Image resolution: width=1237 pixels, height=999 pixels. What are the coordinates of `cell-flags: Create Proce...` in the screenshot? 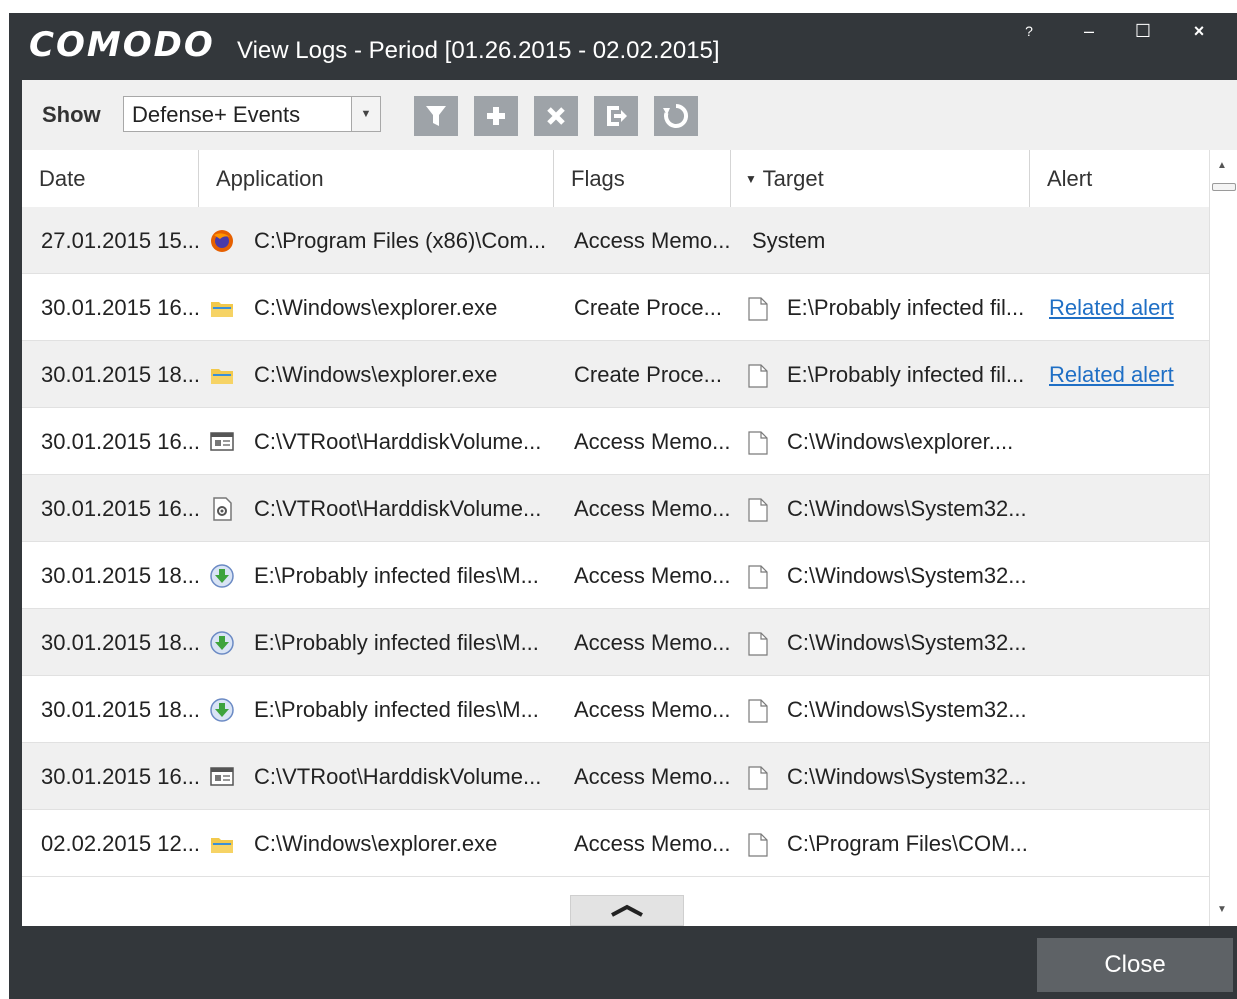 It's located at (648, 307).